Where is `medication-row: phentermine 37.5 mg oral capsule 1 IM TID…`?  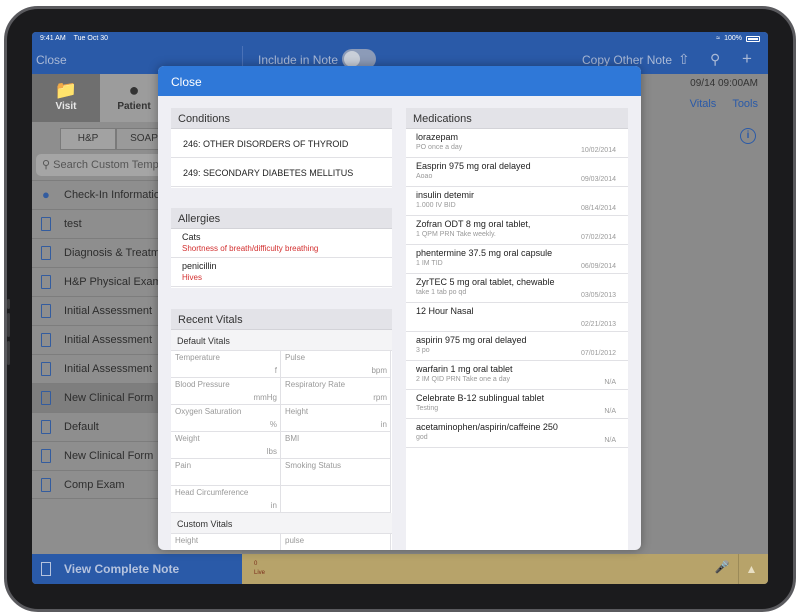 medication-row: phentermine 37.5 mg oral capsule 1 IM TID… is located at coordinates (517, 259).